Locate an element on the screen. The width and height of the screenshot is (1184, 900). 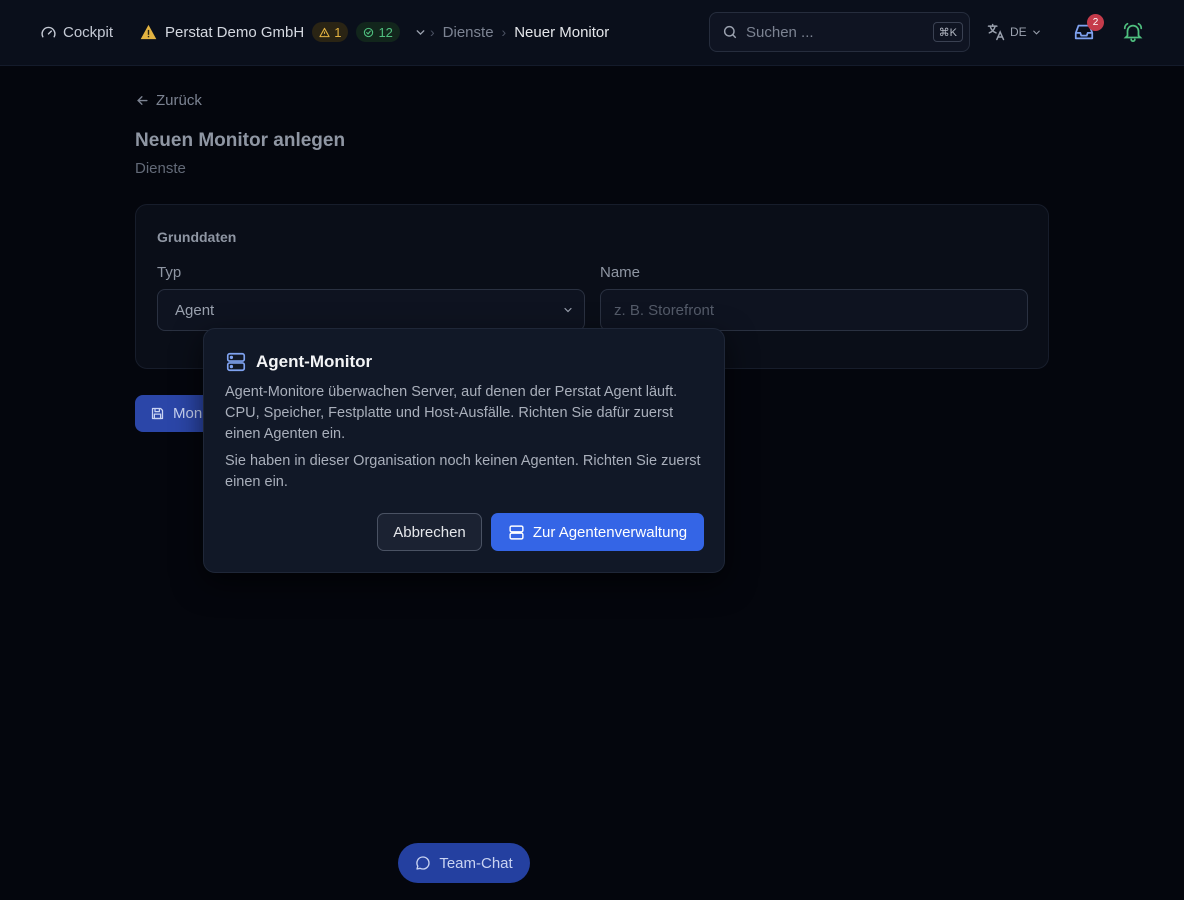
name-input is located at coordinates (814, 310).